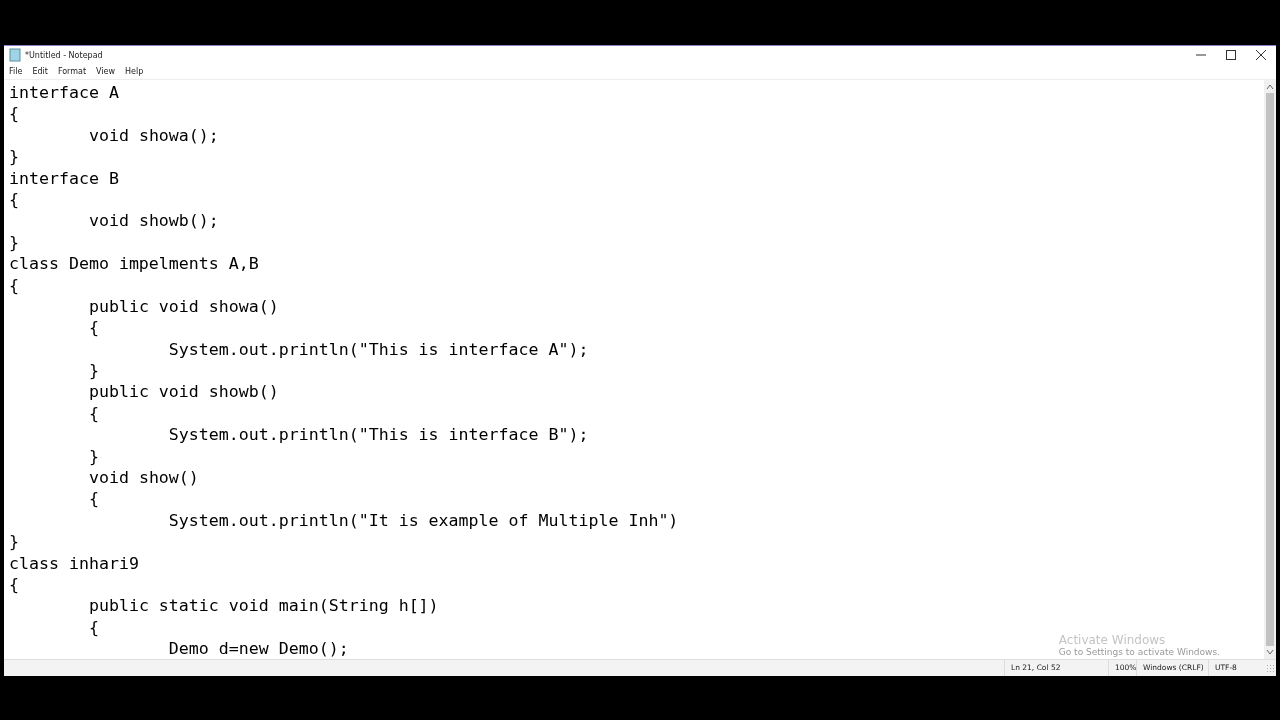 This screenshot has width=1280, height=720. What do you see at coordinates (1270, 87) in the screenshot?
I see `scroll-up-icon` at bounding box center [1270, 87].